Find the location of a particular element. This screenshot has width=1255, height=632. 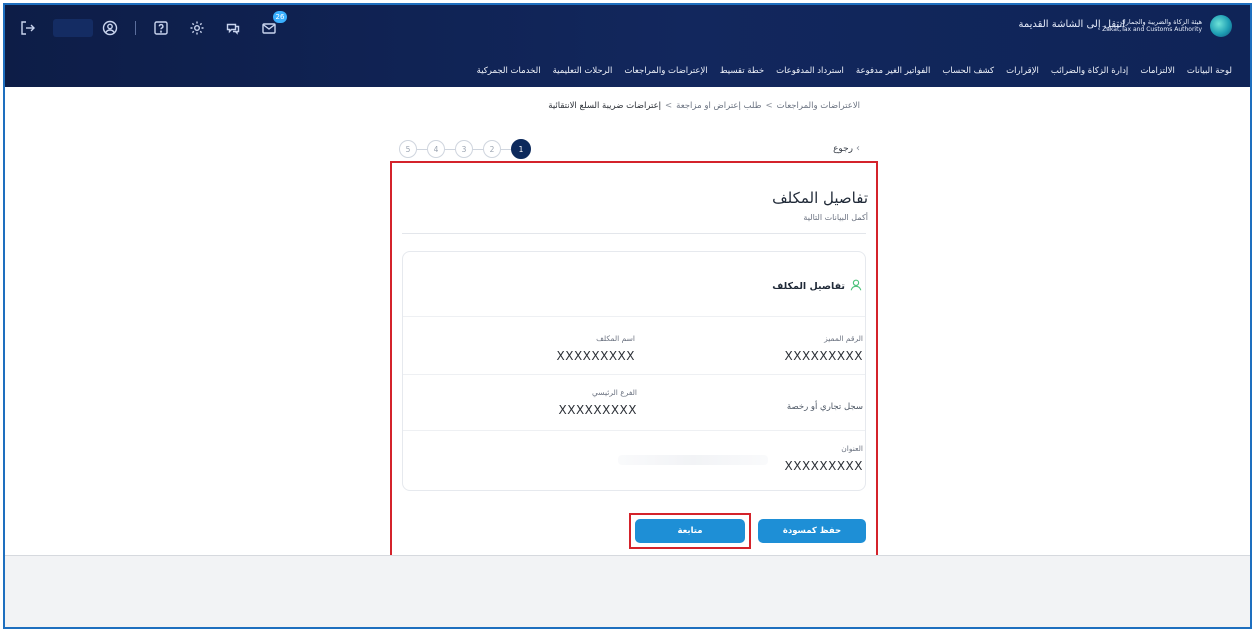

nav-item-dashboard: لوحة البيانات is located at coordinates (1209, 71).